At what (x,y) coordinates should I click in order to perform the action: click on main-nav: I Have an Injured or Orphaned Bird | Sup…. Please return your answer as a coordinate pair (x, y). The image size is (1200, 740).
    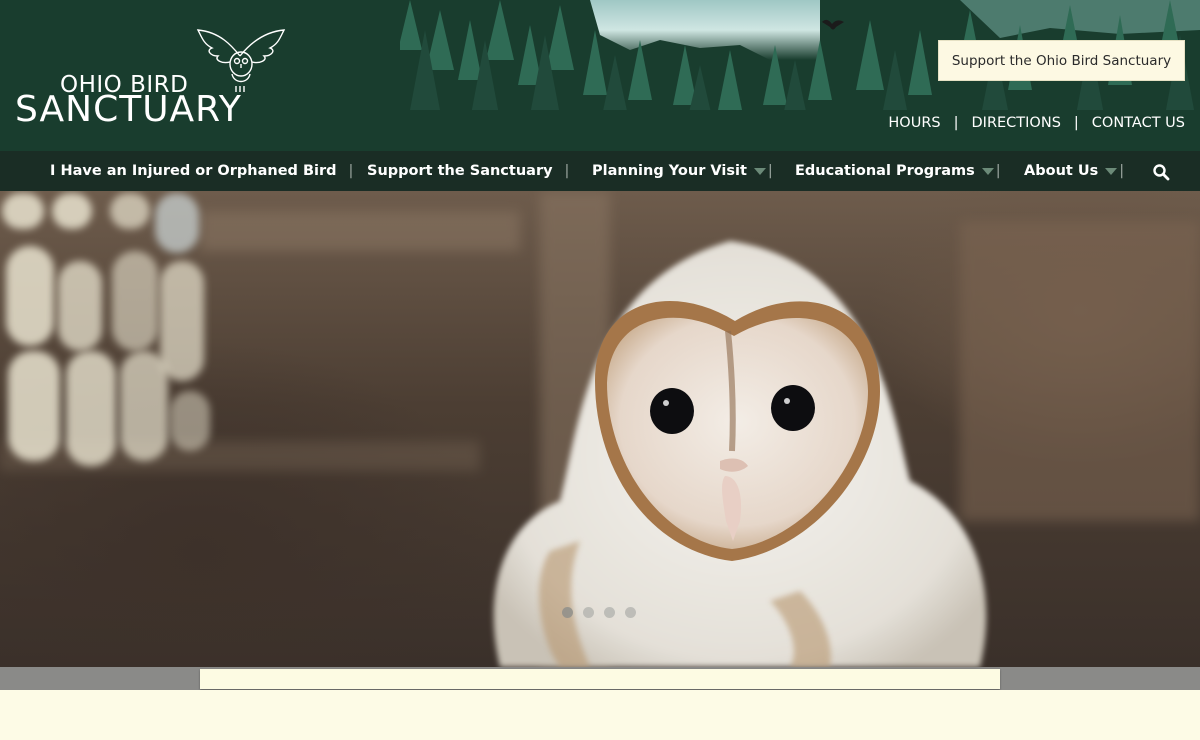
    Looking at the image, I should click on (600, 171).